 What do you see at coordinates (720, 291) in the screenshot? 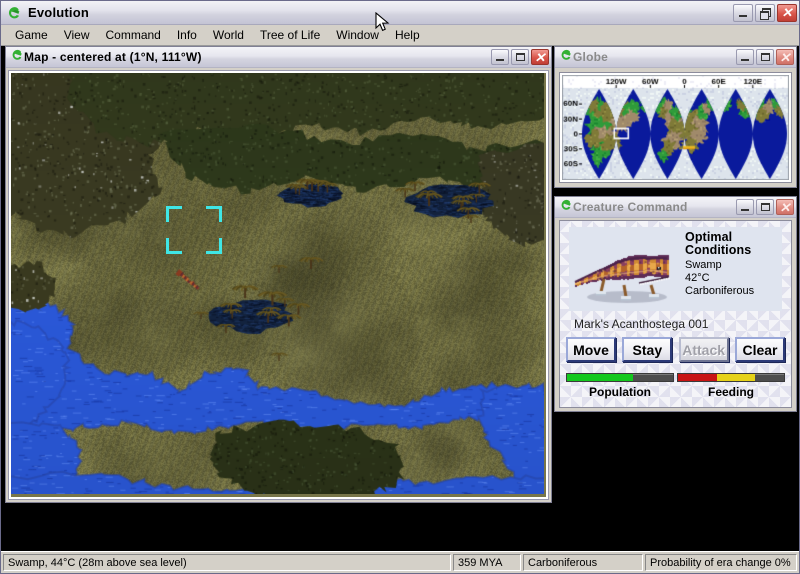
I see `condition-era: Carboniferous` at bounding box center [720, 291].